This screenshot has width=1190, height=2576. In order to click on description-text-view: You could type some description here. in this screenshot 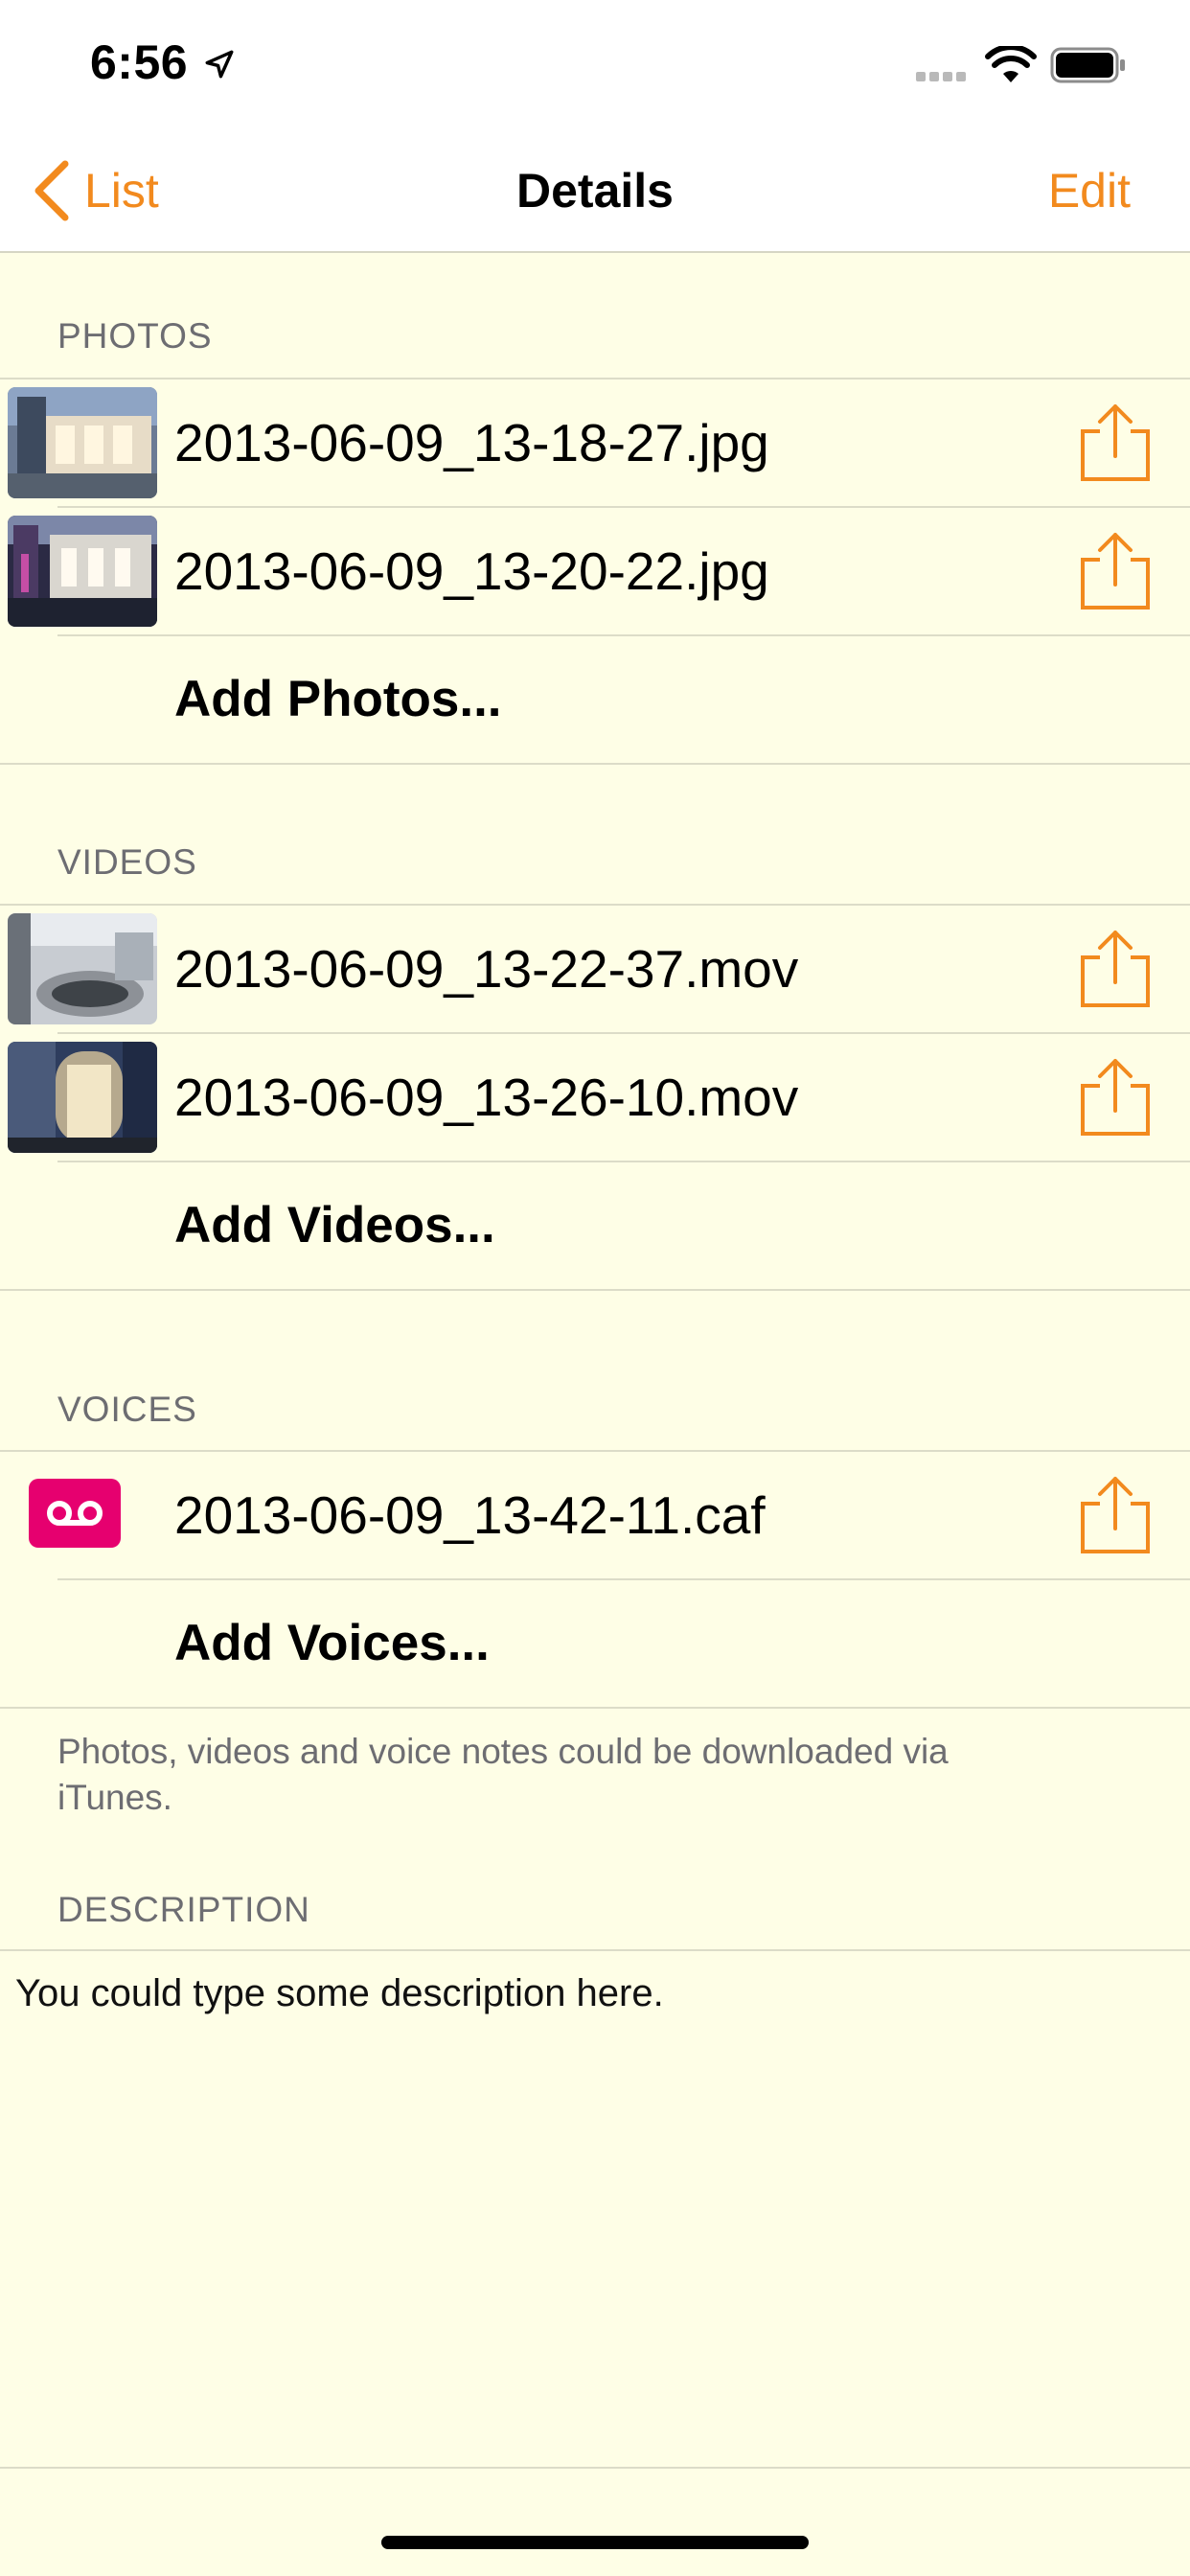, I will do `click(340, 1993)`.